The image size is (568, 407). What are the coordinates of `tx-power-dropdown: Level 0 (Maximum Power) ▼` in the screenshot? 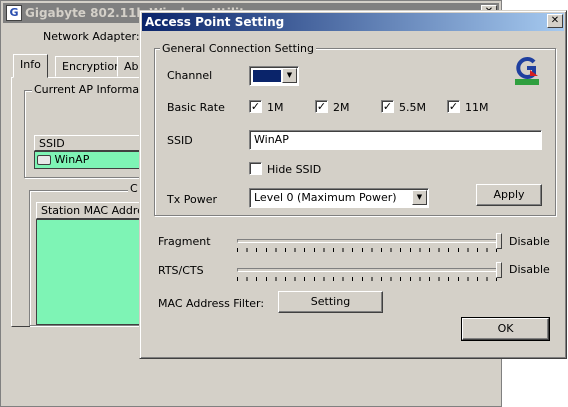 It's located at (339, 198).